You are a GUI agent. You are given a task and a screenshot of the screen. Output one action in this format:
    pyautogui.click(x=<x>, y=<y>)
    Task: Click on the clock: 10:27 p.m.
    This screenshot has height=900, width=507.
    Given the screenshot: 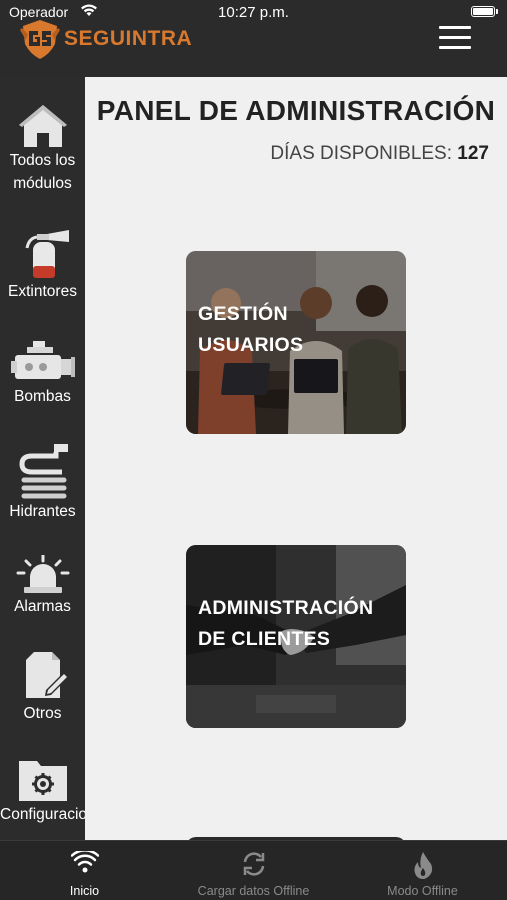 What is the action you would take?
    pyautogui.click(x=253, y=12)
    